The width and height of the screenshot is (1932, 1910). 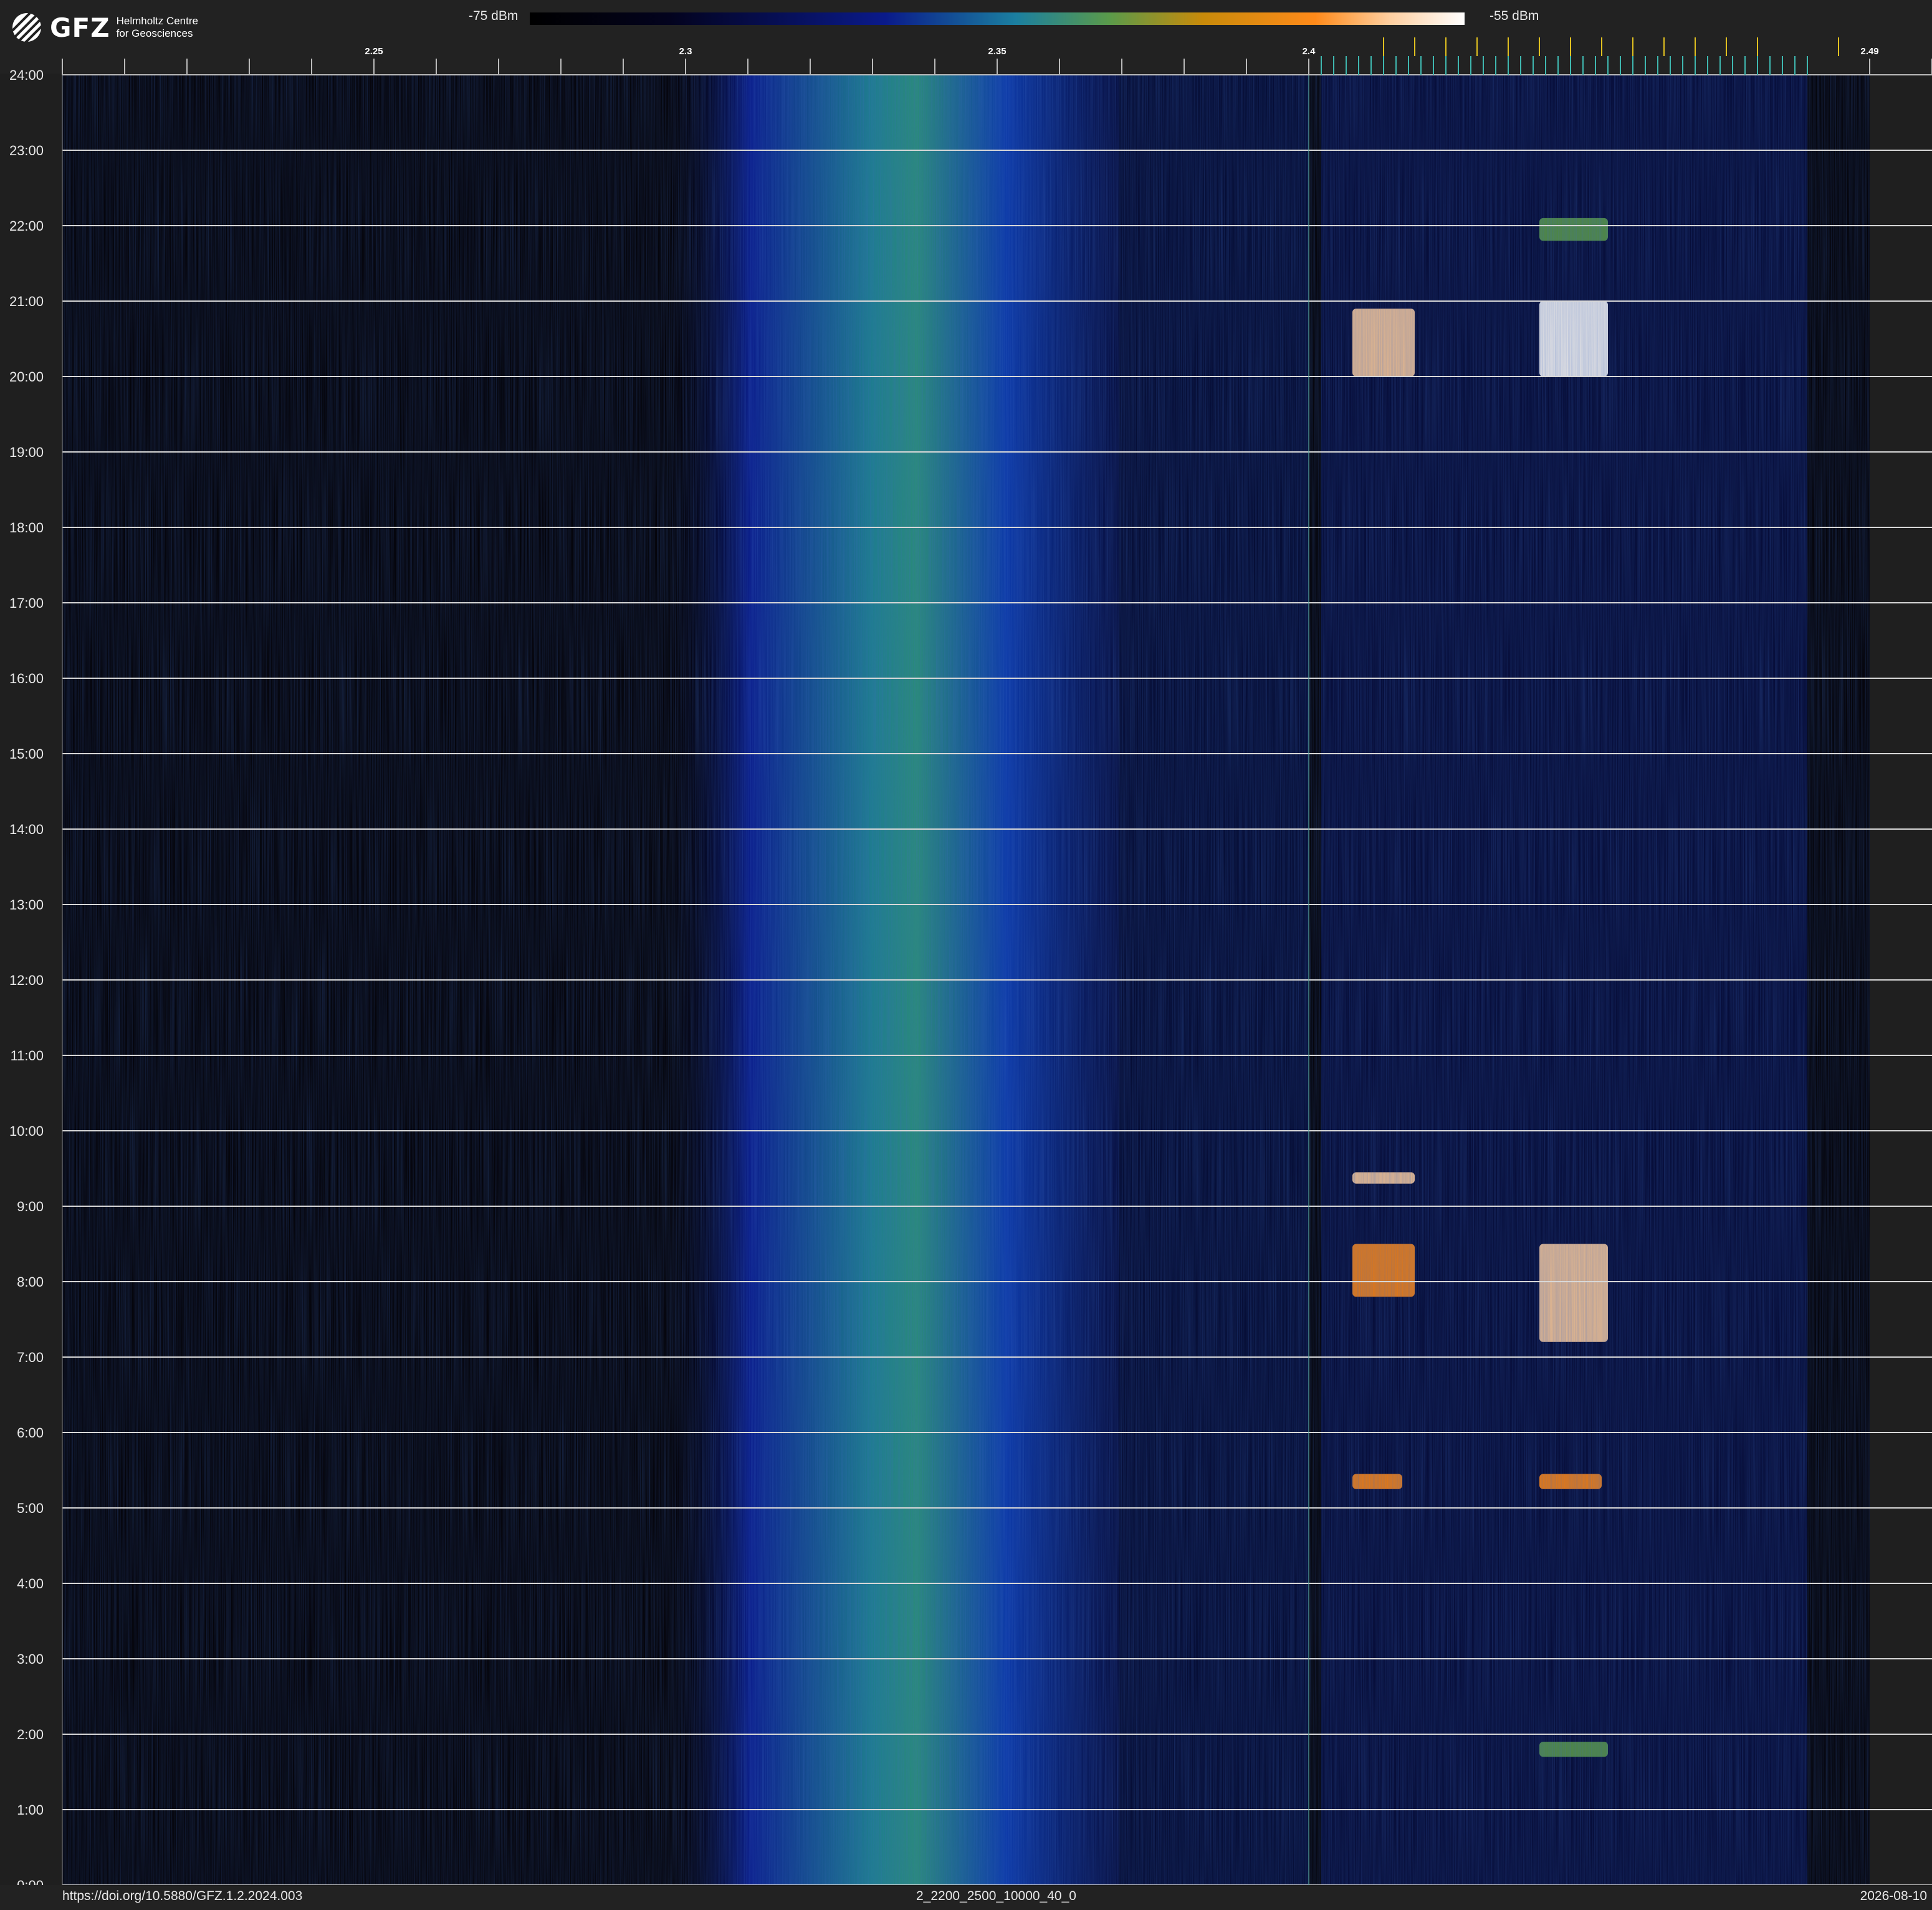 What do you see at coordinates (996, 1896) in the screenshot?
I see `file-id: 2_2200_2500_10000_40_0` at bounding box center [996, 1896].